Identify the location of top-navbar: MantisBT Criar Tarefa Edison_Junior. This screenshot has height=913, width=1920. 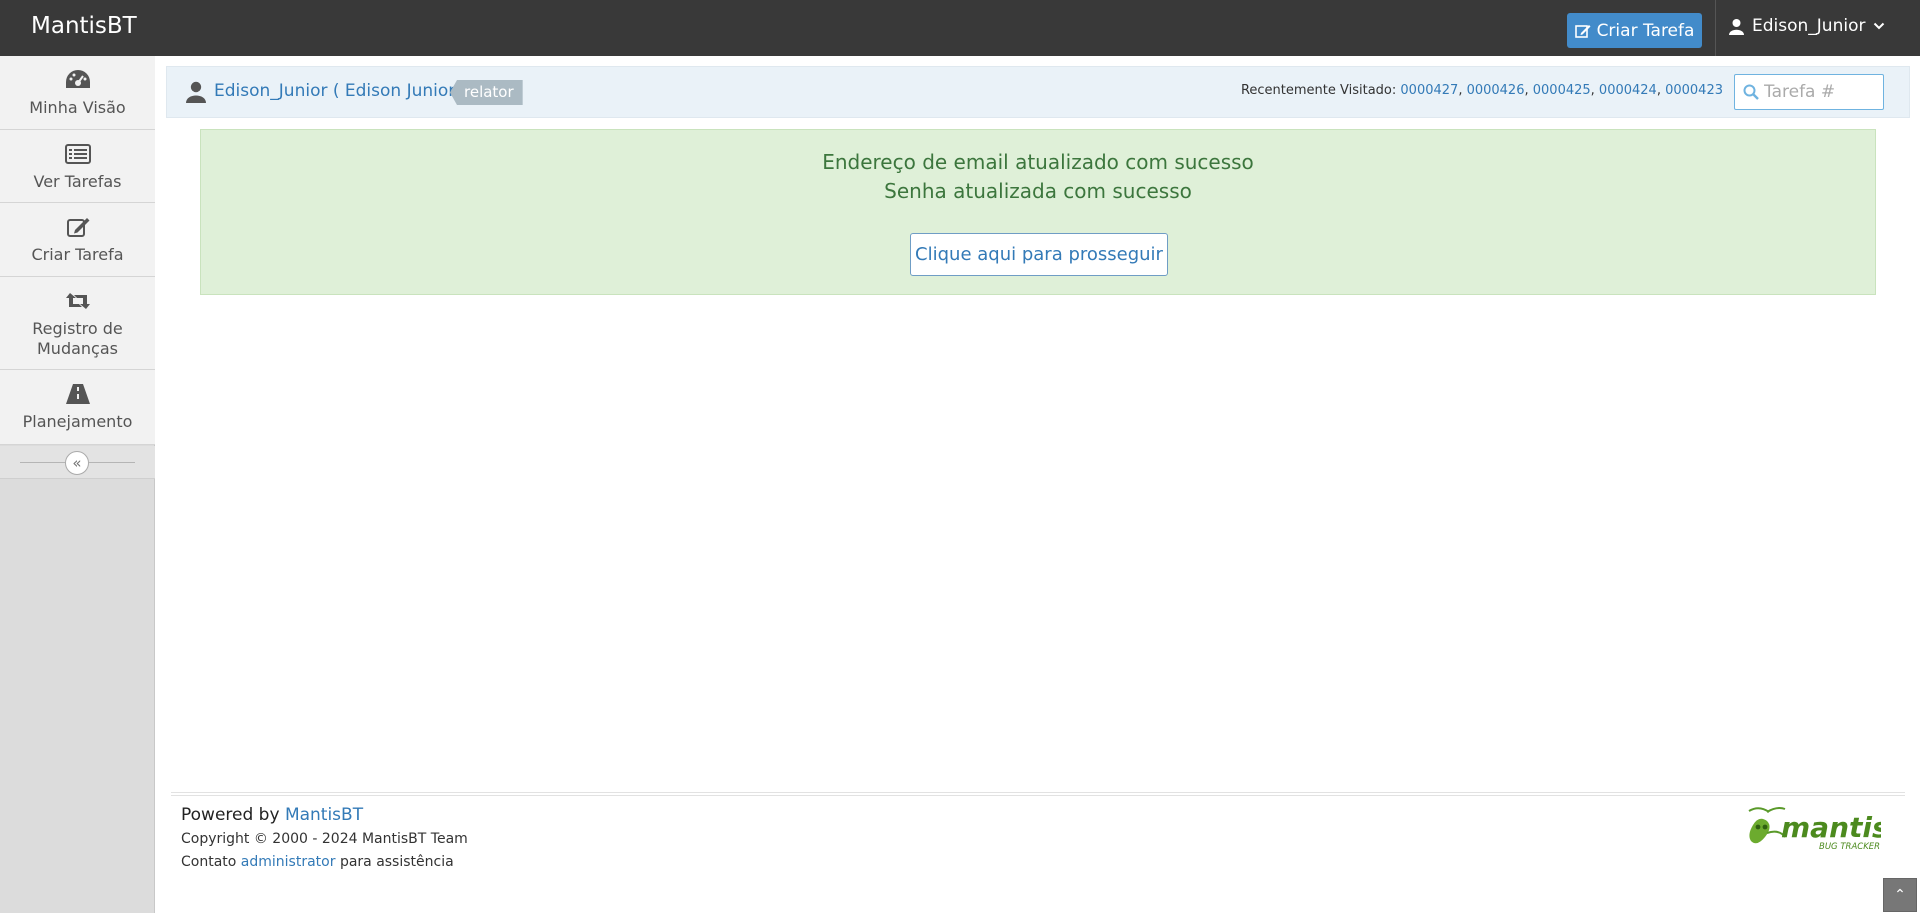
(960, 28).